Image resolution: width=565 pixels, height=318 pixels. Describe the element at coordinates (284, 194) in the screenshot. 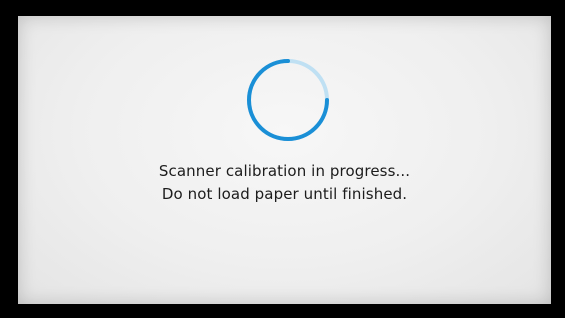

I see `status-line-warning: Do not load paper until finished.` at that location.